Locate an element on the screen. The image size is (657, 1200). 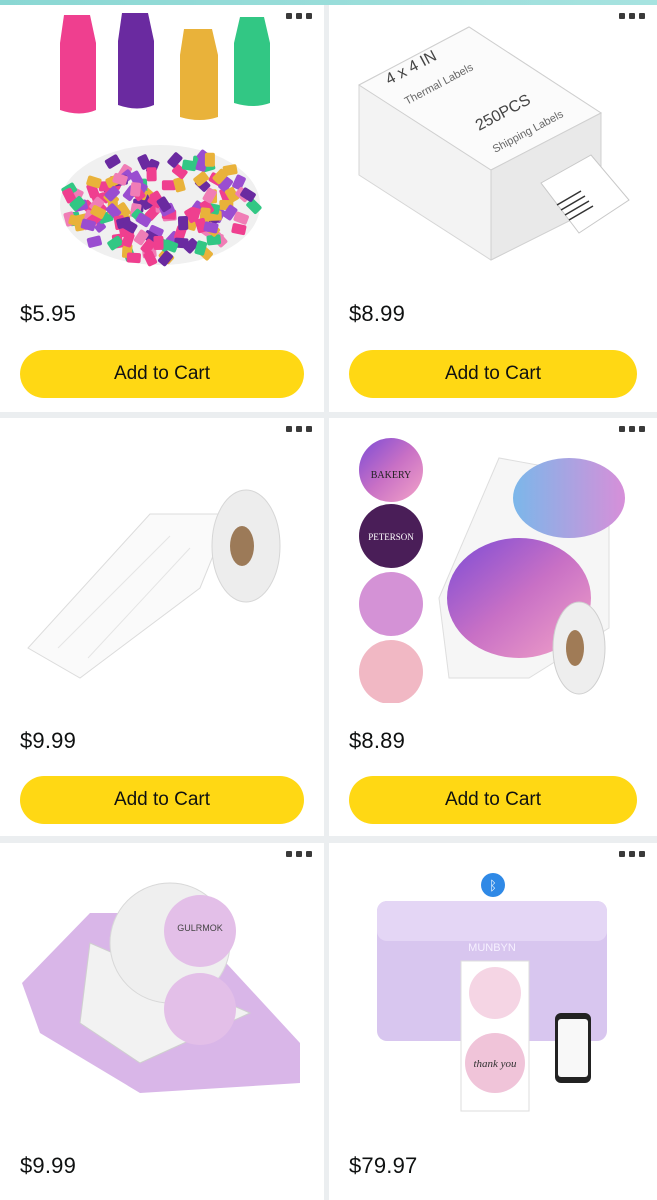
product-image-white-label-roll is located at coordinates (162, 560).